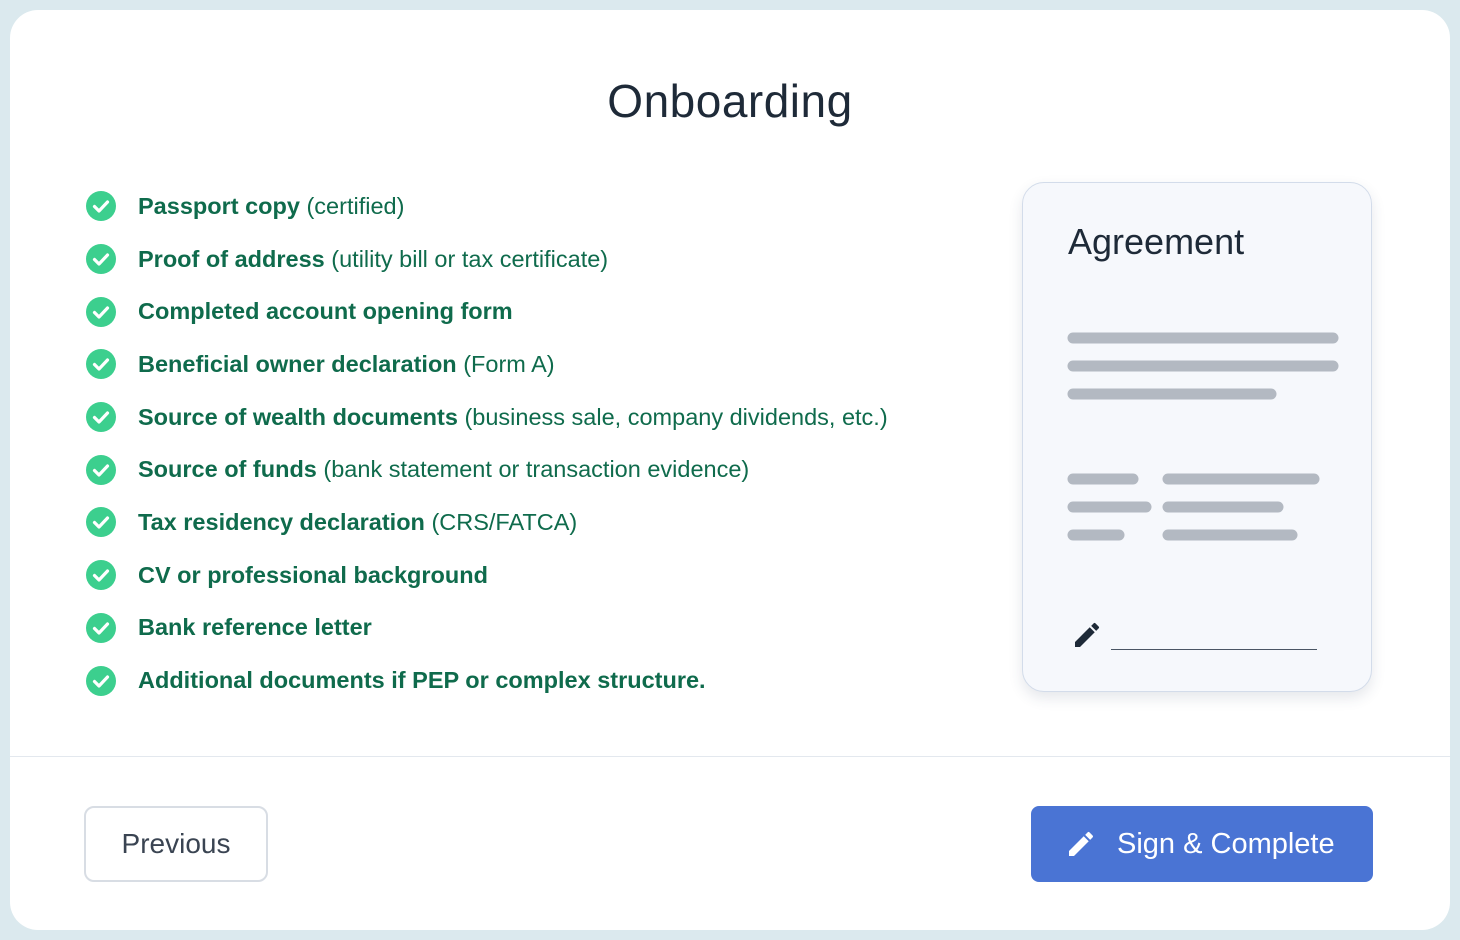 The height and width of the screenshot is (940, 1460). I want to click on checklist-item-label: CV or professional background, so click(313, 574).